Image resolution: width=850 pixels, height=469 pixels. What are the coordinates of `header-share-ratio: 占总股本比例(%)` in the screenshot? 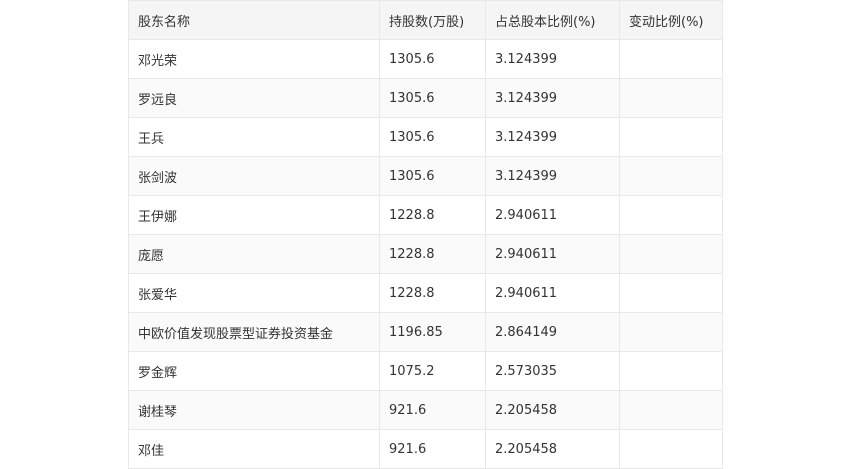 It's located at (552, 20).